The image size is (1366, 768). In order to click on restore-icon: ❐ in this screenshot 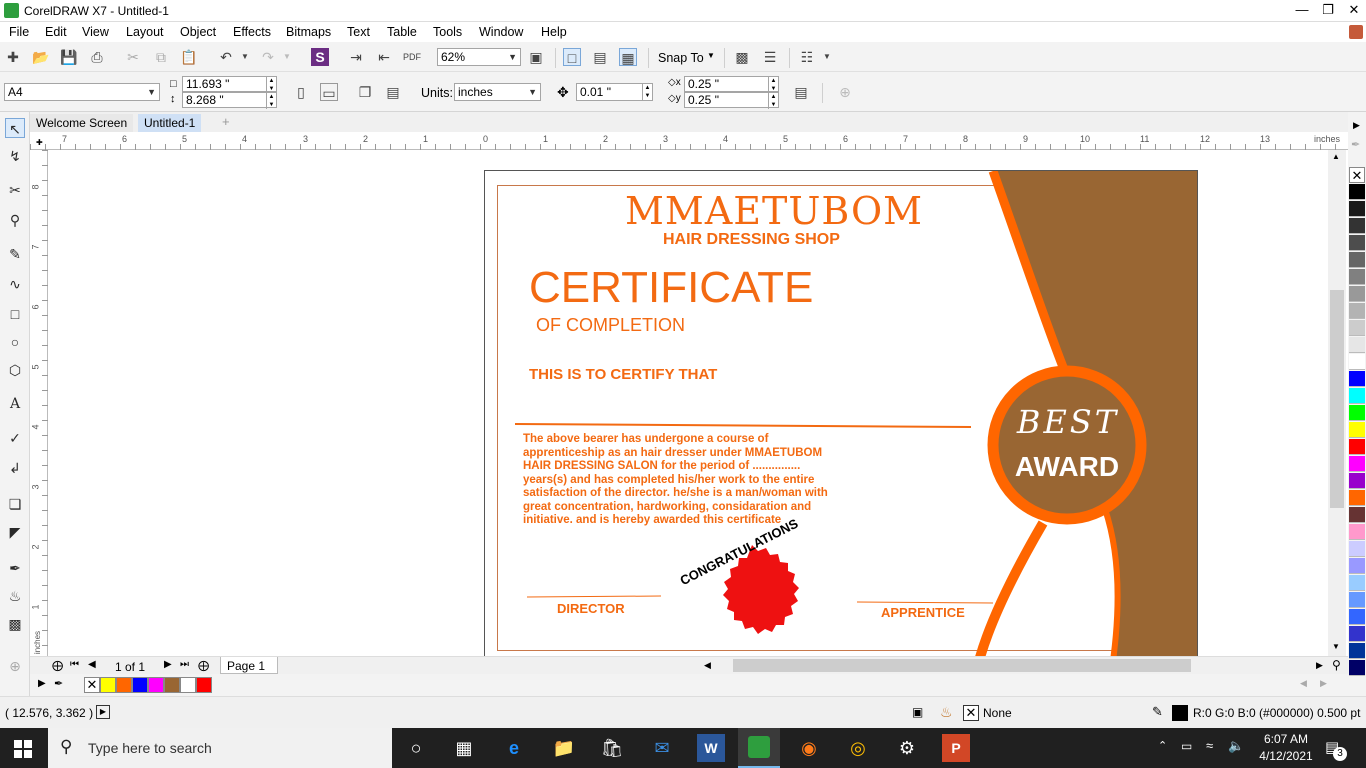, I will do `click(1328, 11)`.